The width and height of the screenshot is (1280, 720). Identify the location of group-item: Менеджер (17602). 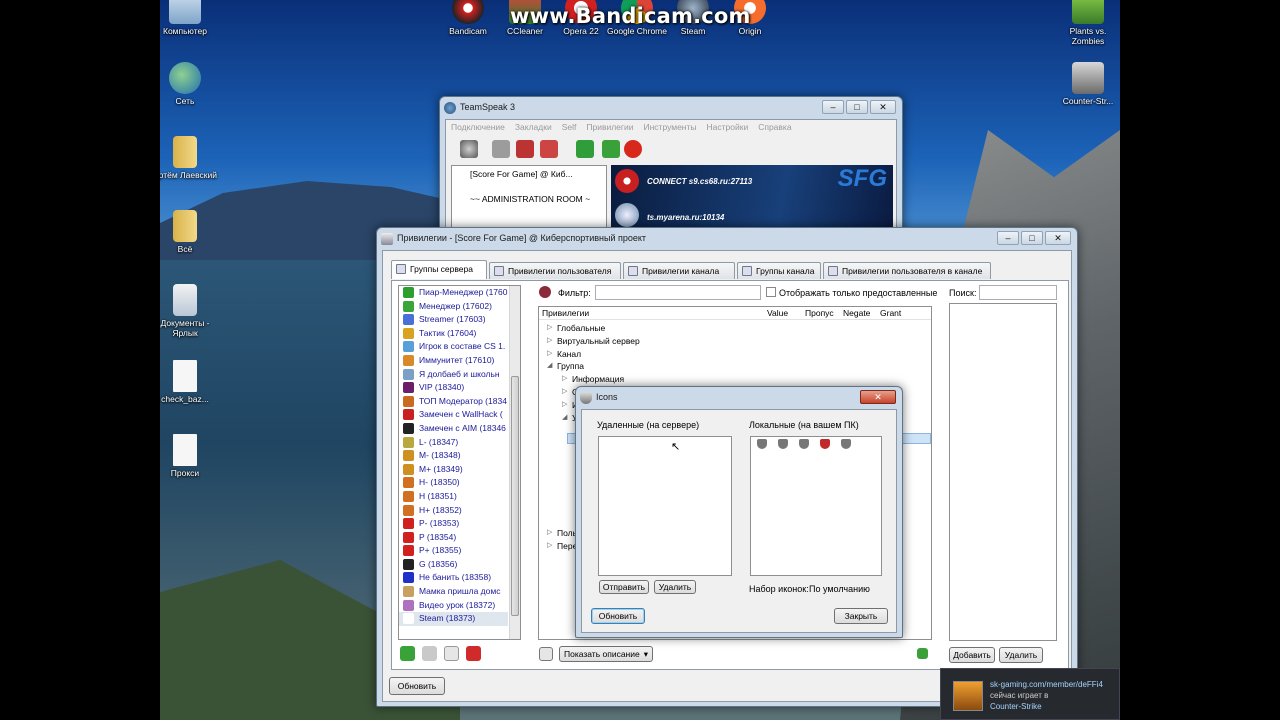
(453, 307).